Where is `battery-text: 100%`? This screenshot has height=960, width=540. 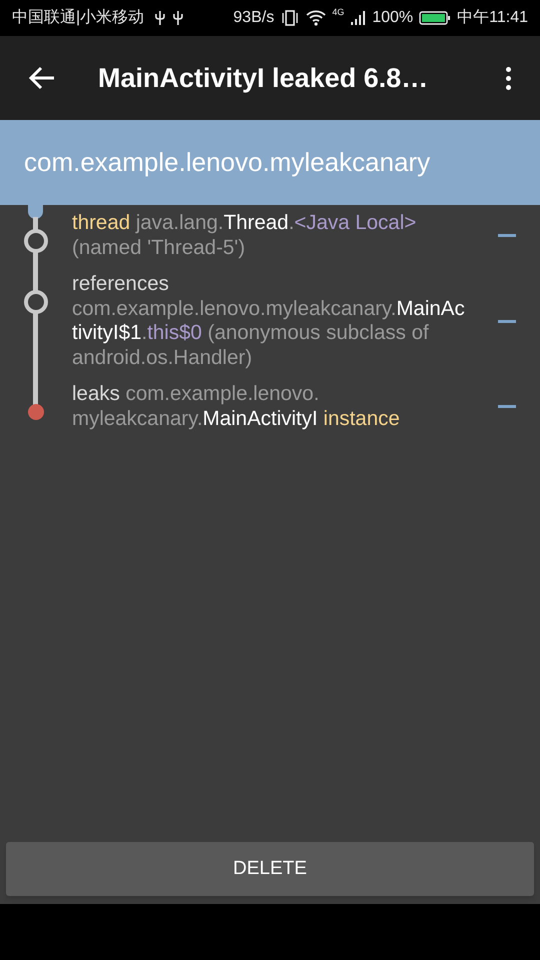
battery-text: 100% is located at coordinates (393, 18).